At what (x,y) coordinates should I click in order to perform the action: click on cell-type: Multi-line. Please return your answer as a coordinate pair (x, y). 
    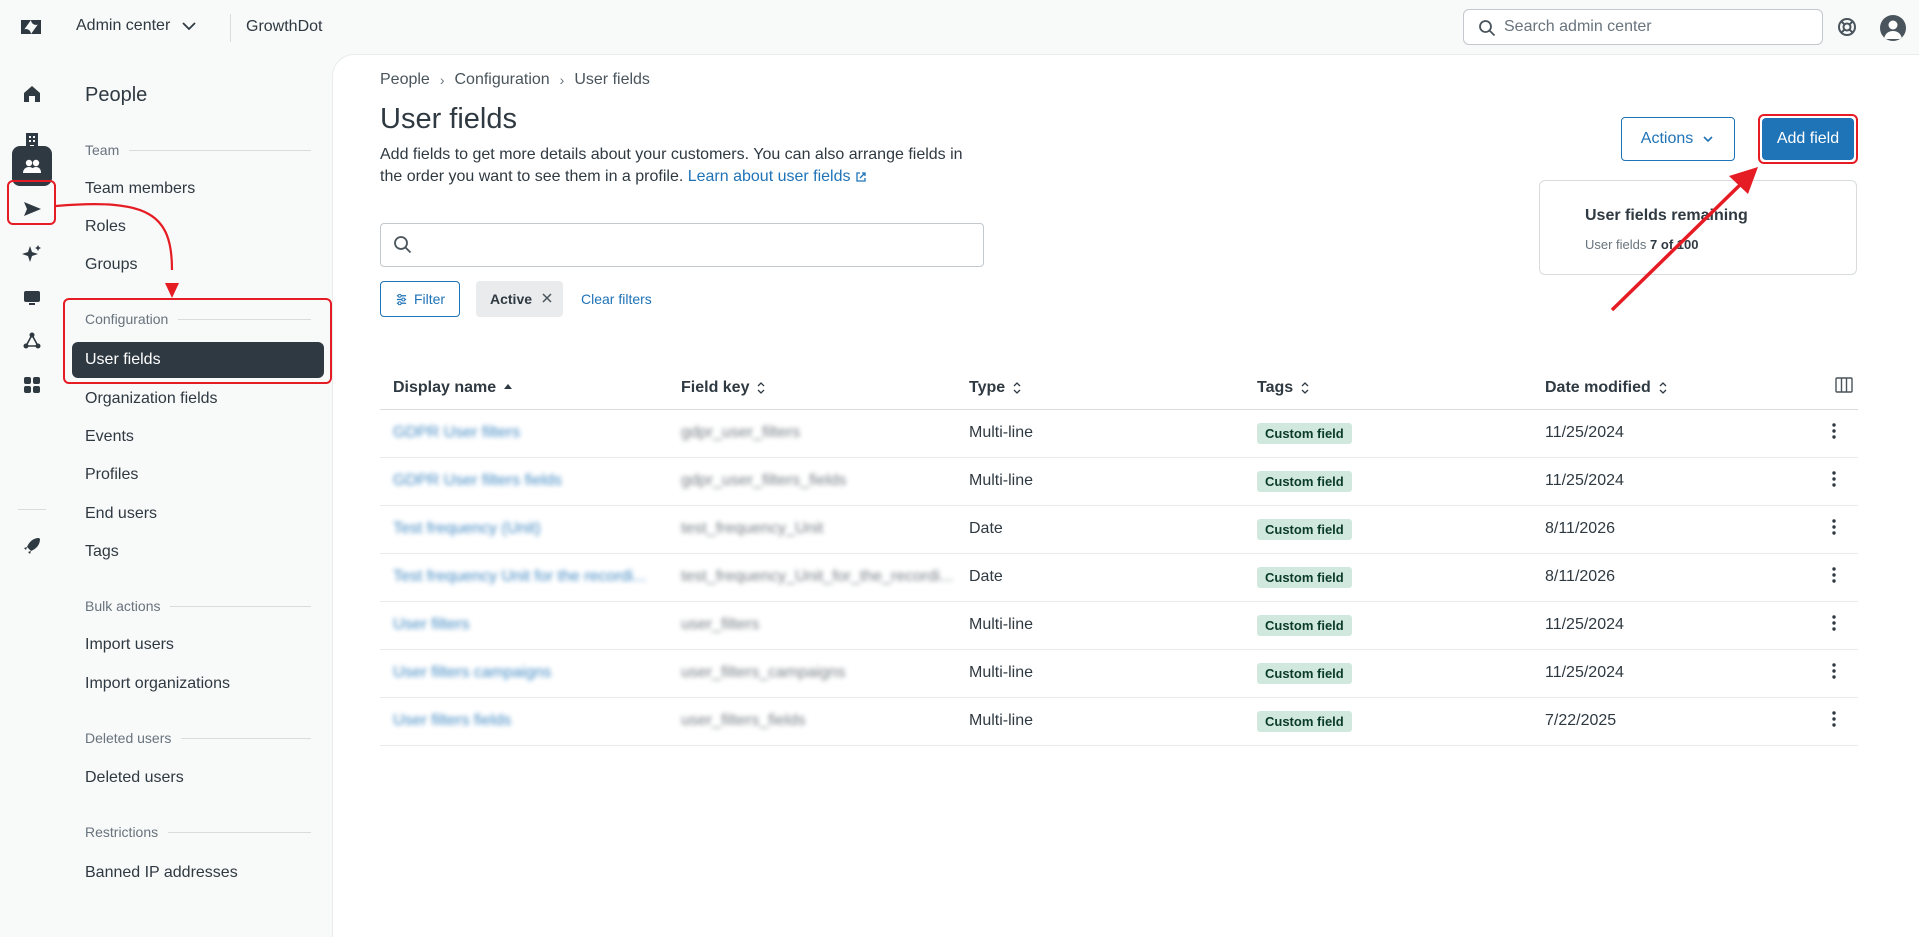
    Looking at the image, I should click on (1100, 433).